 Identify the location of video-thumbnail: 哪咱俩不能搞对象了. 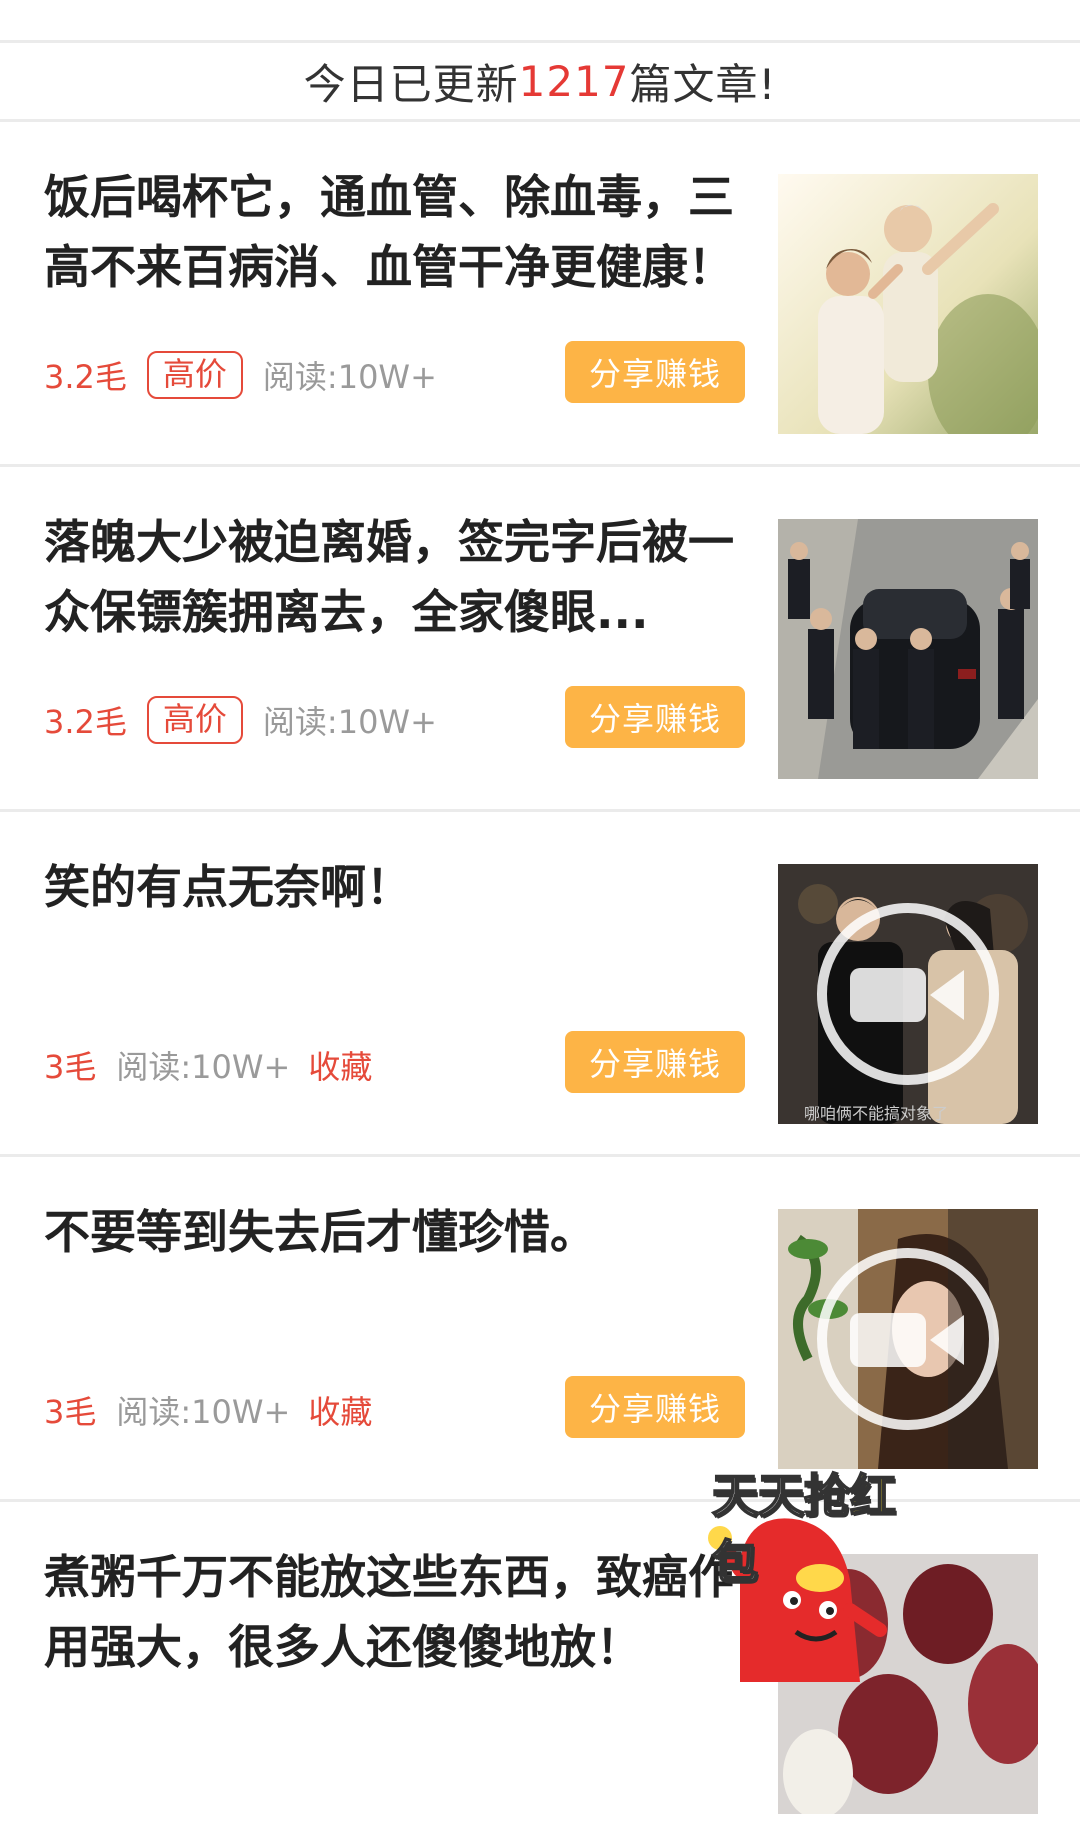
(908, 994).